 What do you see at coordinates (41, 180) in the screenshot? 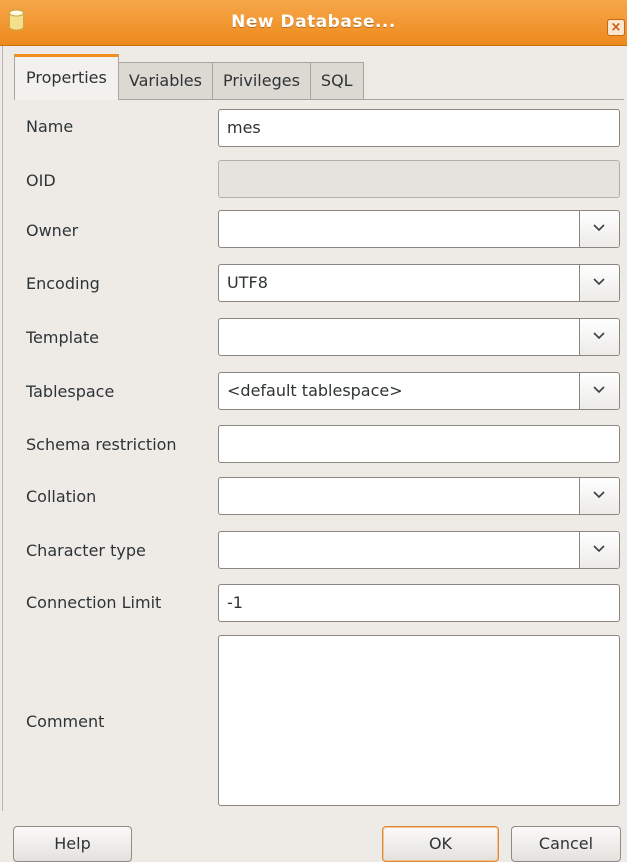
I see `oid-label: OID` at bounding box center [41, 180].